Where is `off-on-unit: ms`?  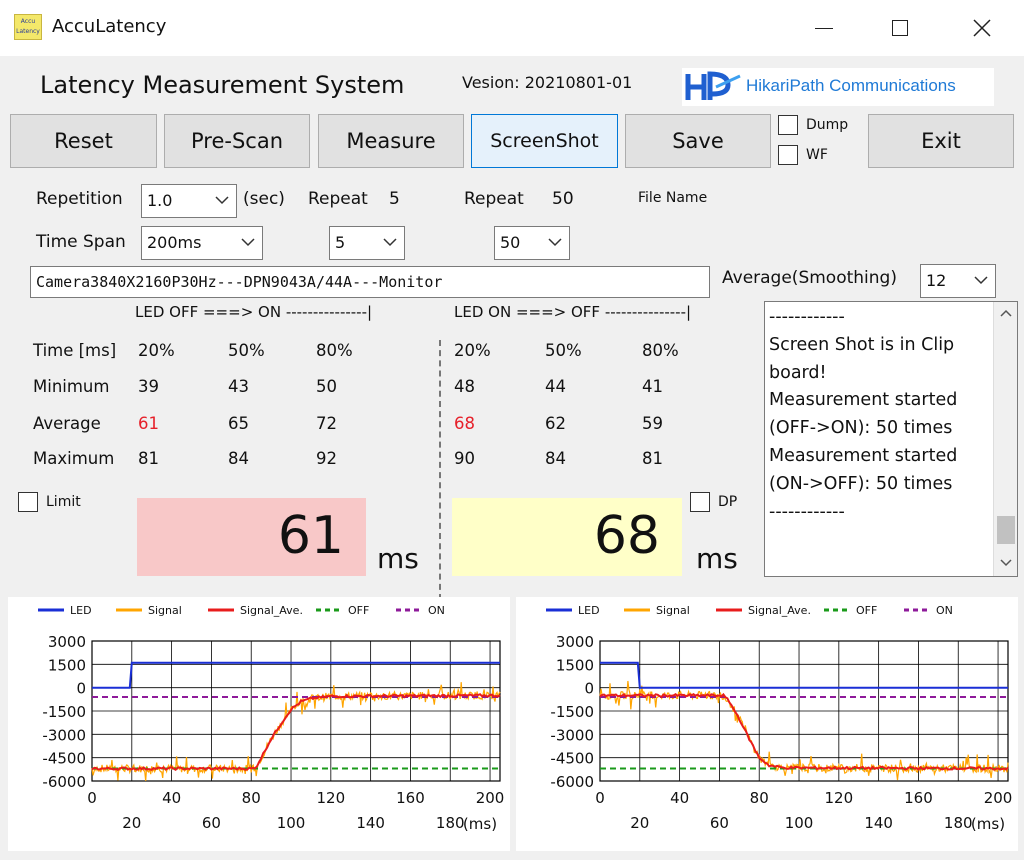
off-on-unit: ms is located at coordinates (398, 558).